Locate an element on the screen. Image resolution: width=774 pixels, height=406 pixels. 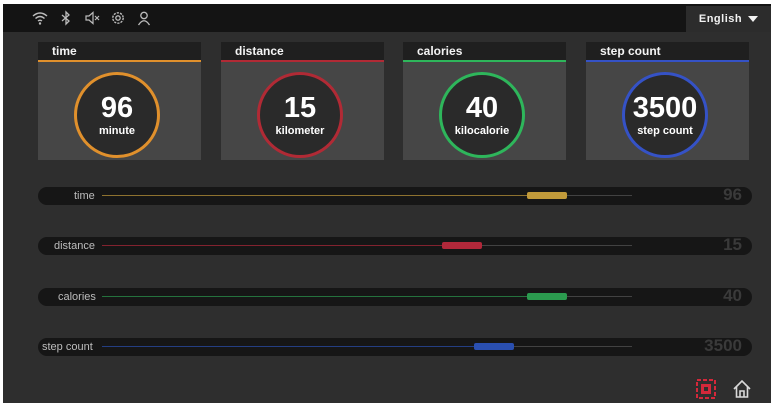
stat-card-title: time is located at coordinates (119, 52).